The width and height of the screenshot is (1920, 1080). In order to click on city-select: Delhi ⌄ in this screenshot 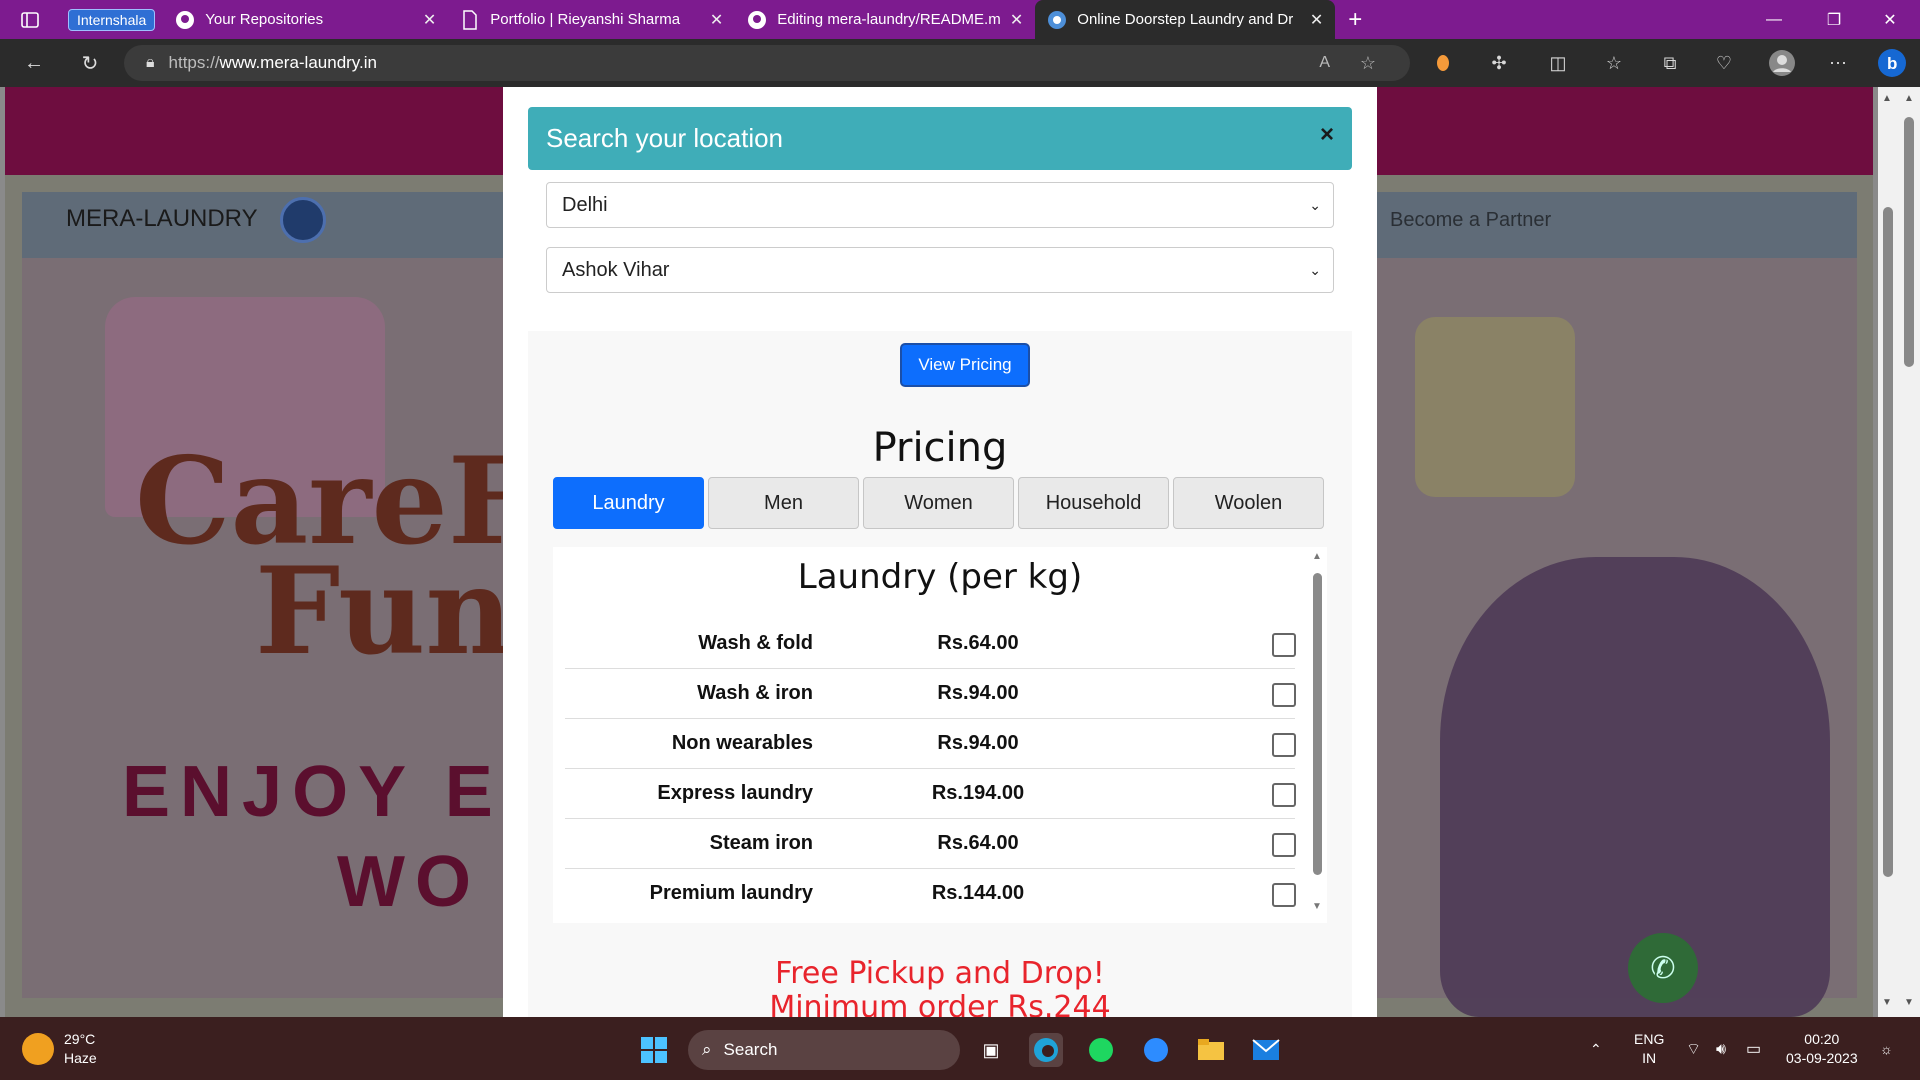, I will do `click(940, 205)`.